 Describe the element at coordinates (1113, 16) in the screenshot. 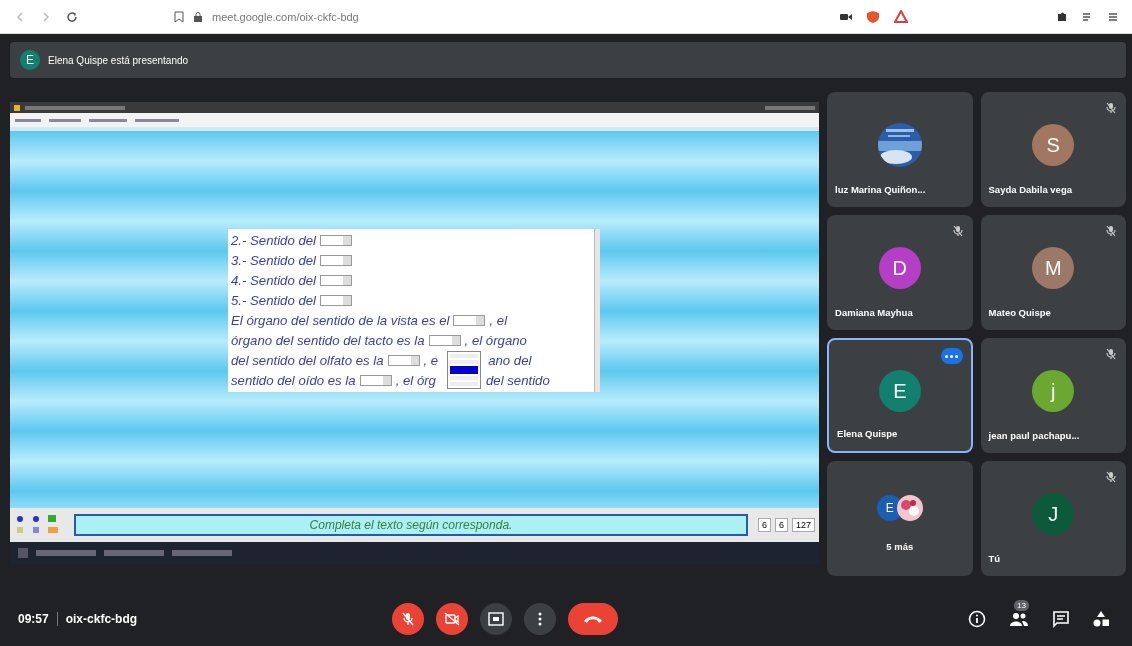

I see `menu-icon` at that location.